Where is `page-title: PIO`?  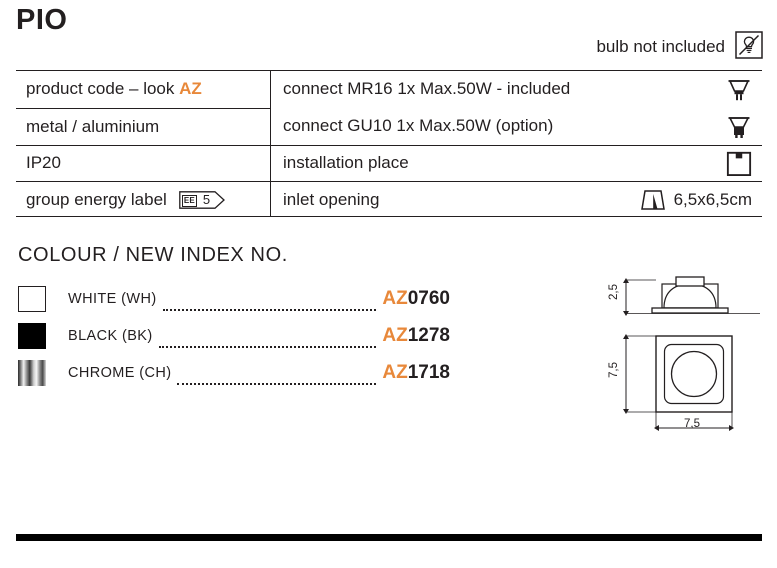
page-title: PIO is located at coordinates (42, 20).